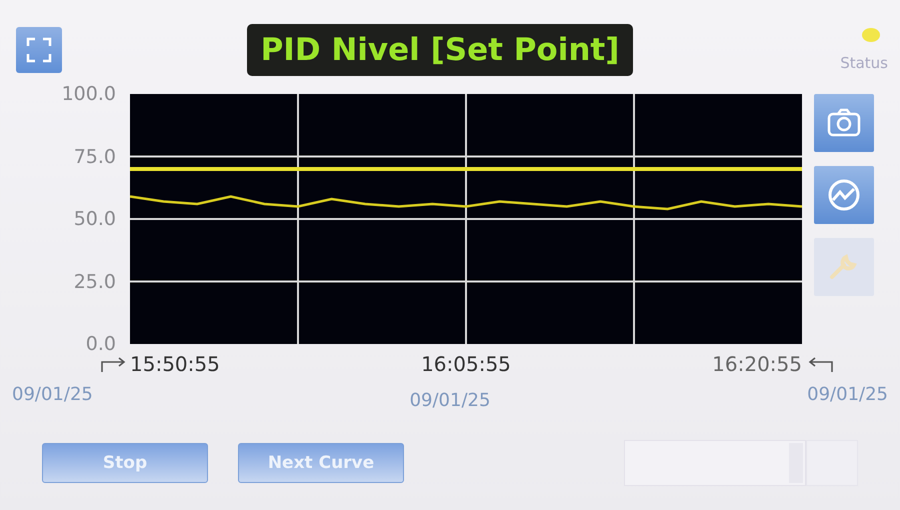  I want to click on screen-title: PID Nivel [Set Point], so click(440, 50).